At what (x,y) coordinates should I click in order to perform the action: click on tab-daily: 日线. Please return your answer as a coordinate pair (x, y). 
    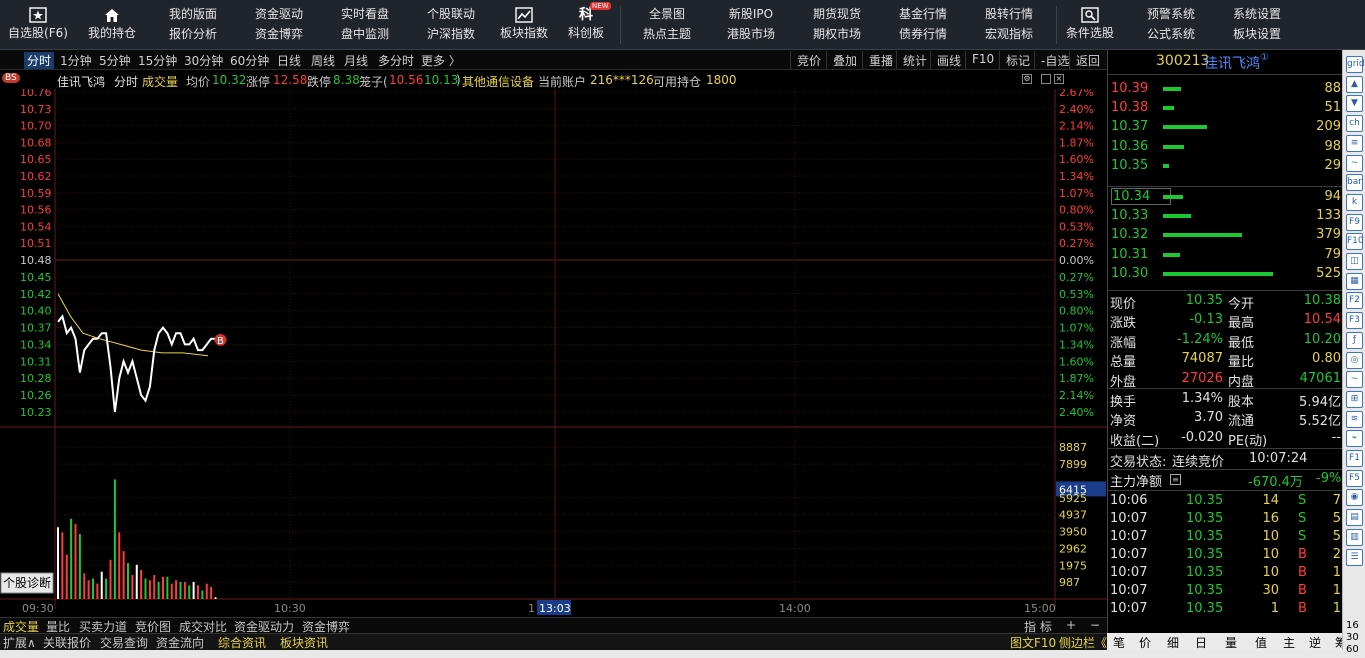
    Looking at the image, I should click on (289, 60).